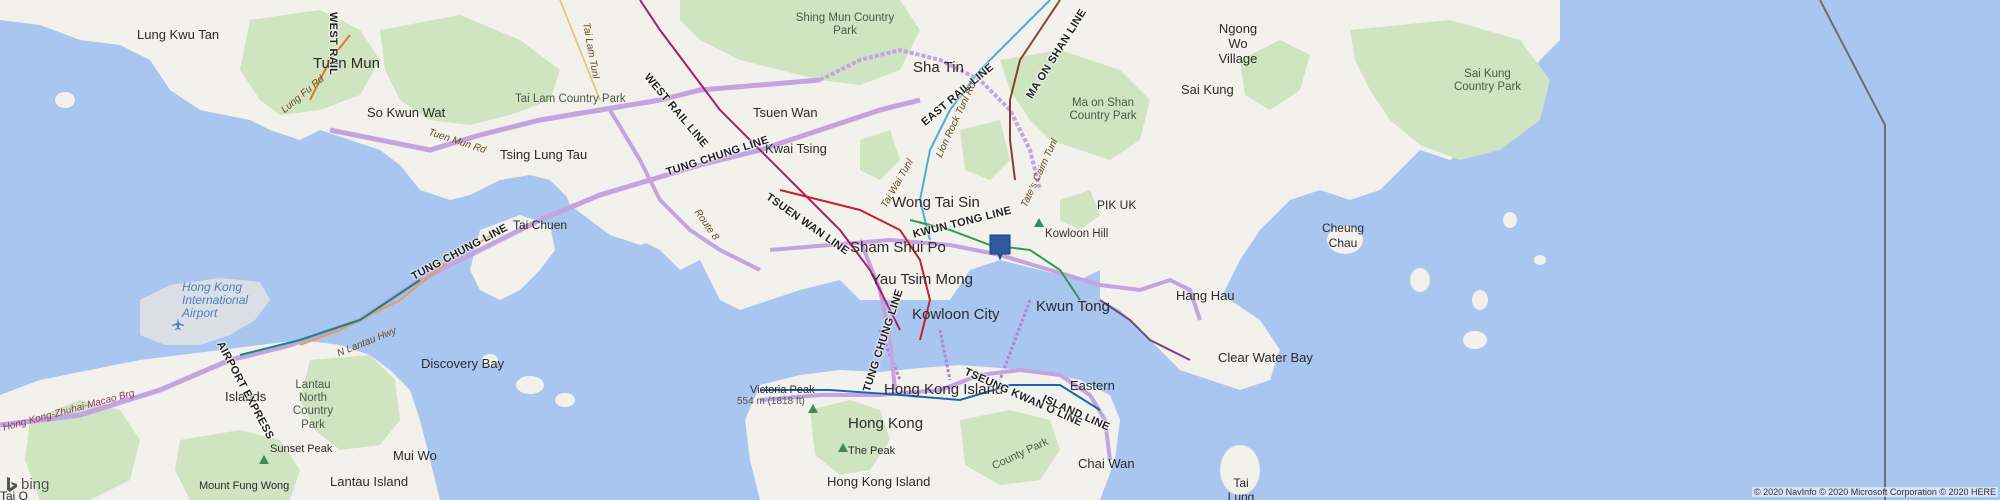  I want to click on label-lung-kwu-tan: Lung Kwu Tan, so click(178, 34).